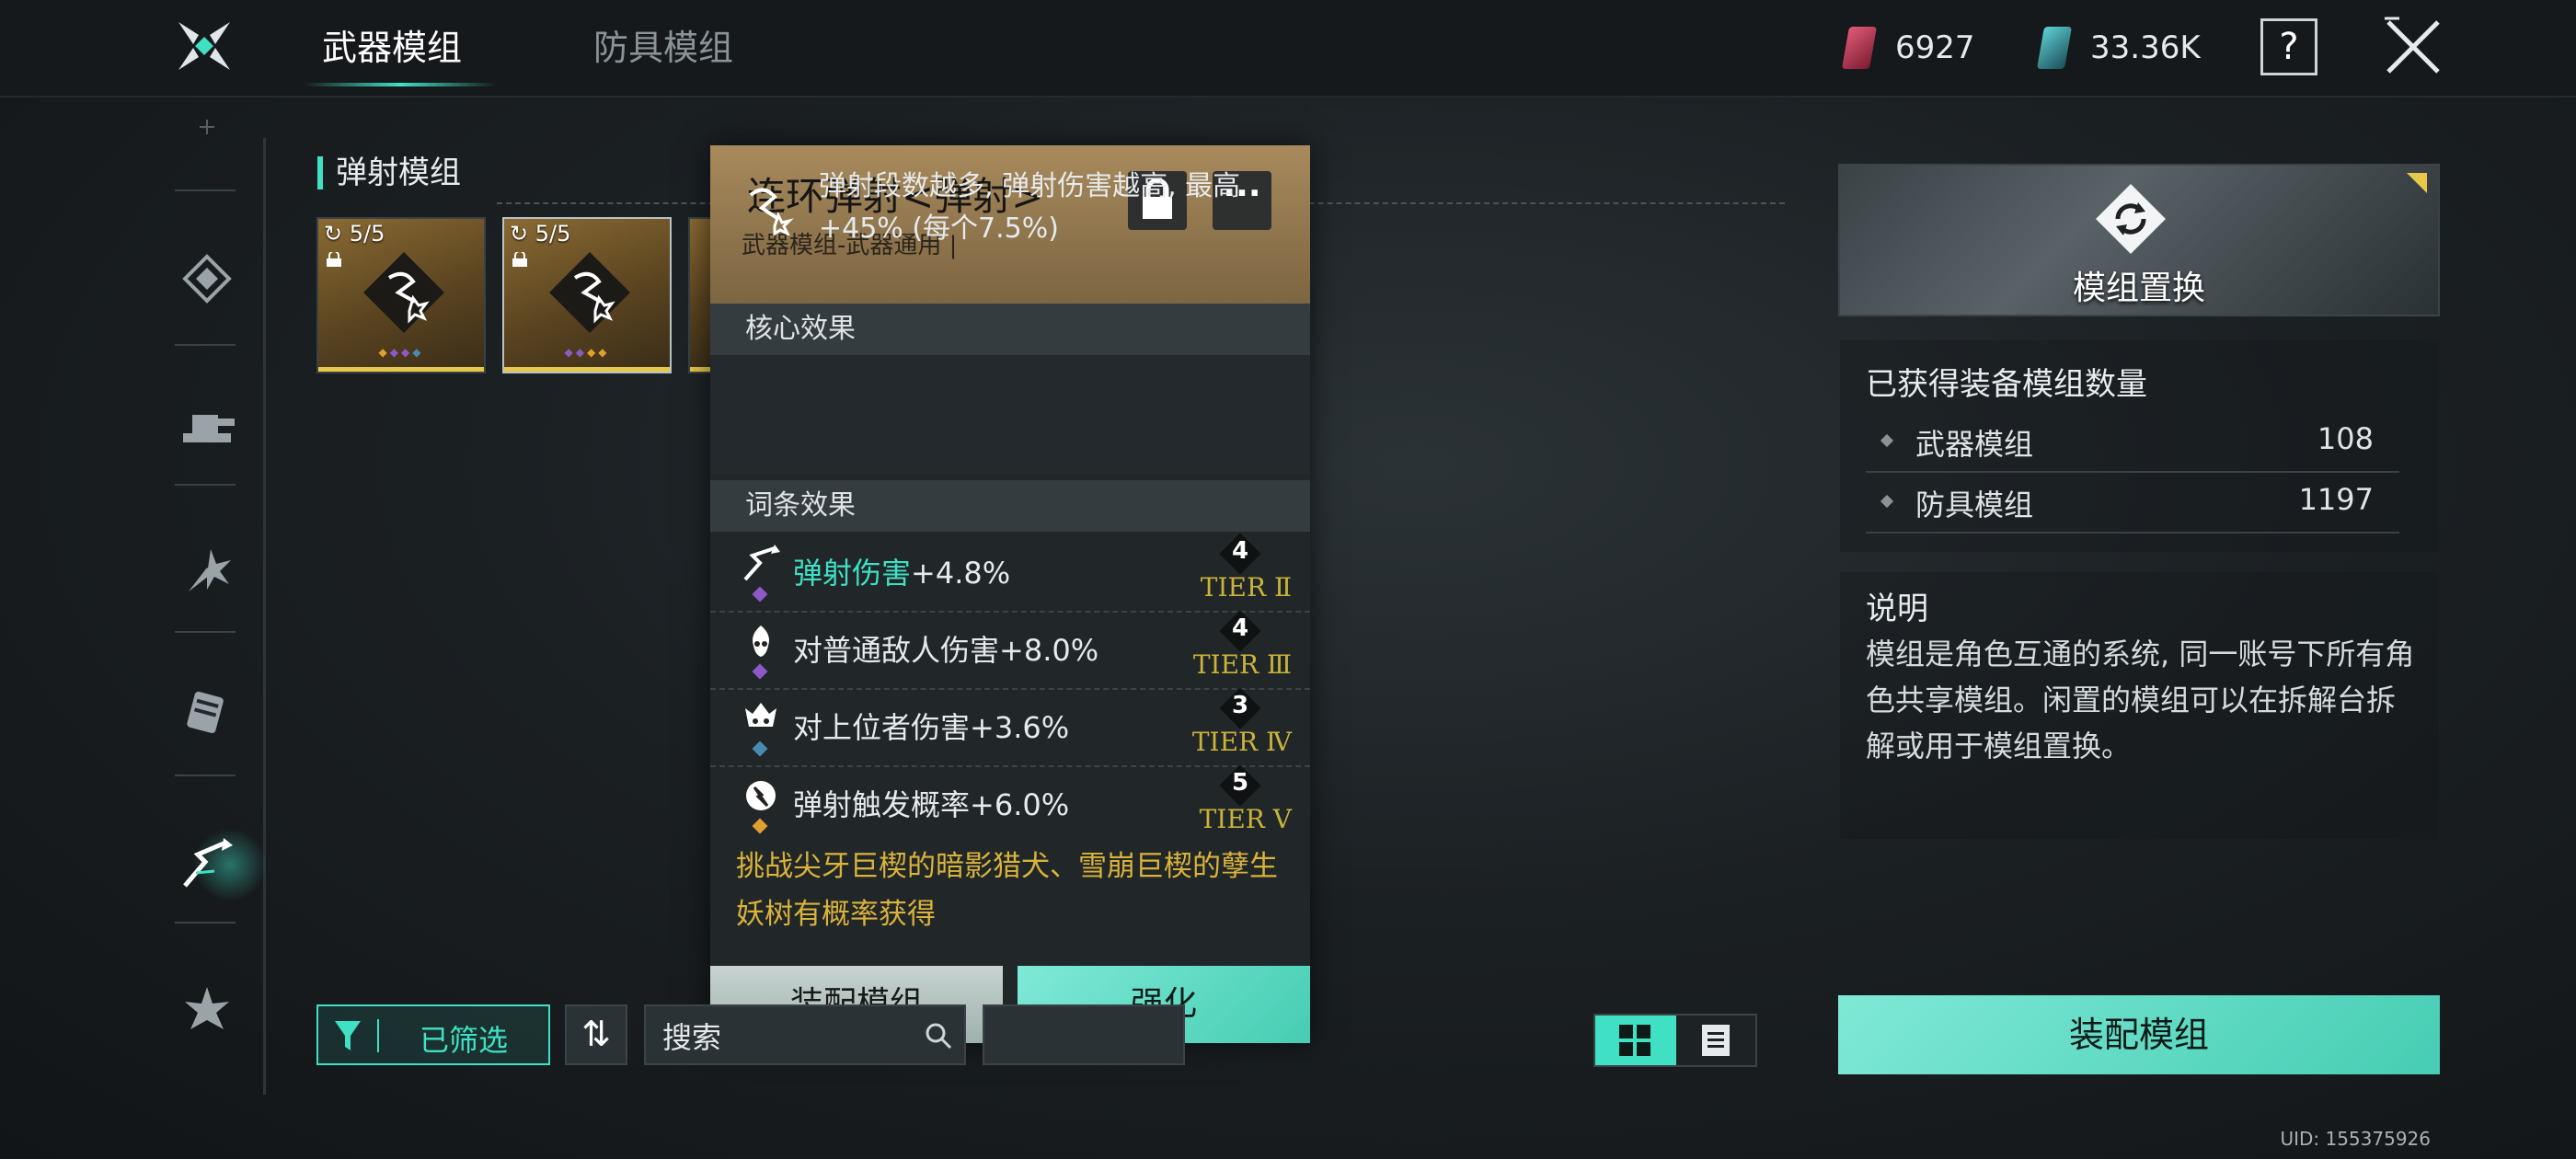 This screenshot has height=1159, width=2576. I want to click on rail-starburst-icon, so click(207, 1009).